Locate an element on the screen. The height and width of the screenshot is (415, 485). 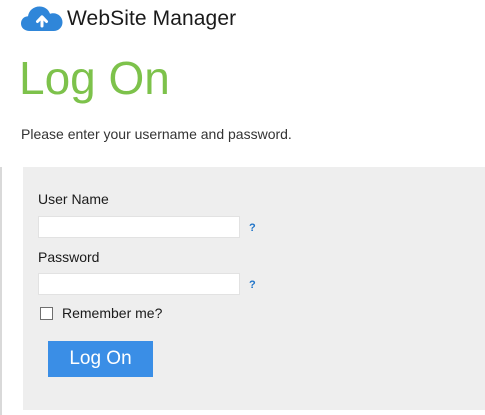
remember-me-row: Remember me? is located at coordinates (101, 313).